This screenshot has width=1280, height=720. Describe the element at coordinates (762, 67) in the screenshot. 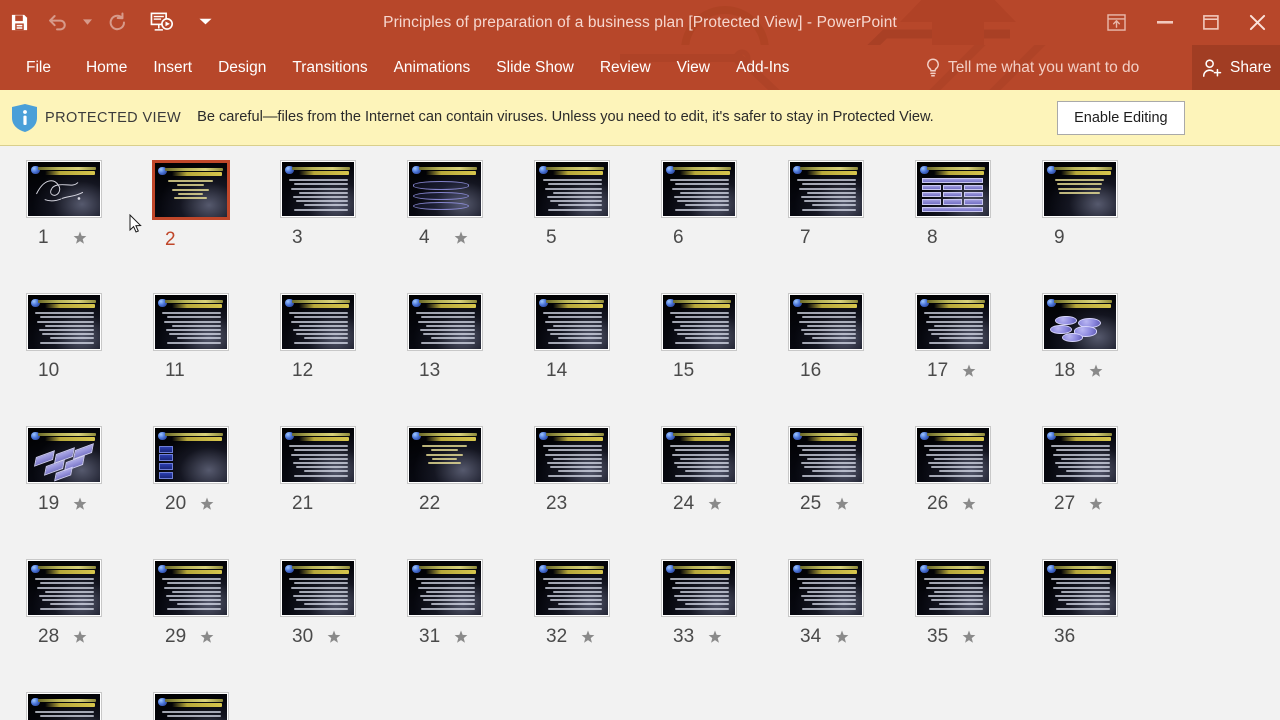

I see `tab-add-ins: Add-Ins` at that location.